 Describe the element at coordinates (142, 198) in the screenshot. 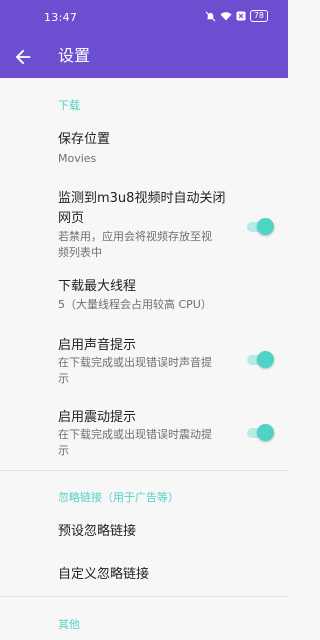

I see `setting-title-line1: 监测到m3u8视频时自动关闭` at that location.